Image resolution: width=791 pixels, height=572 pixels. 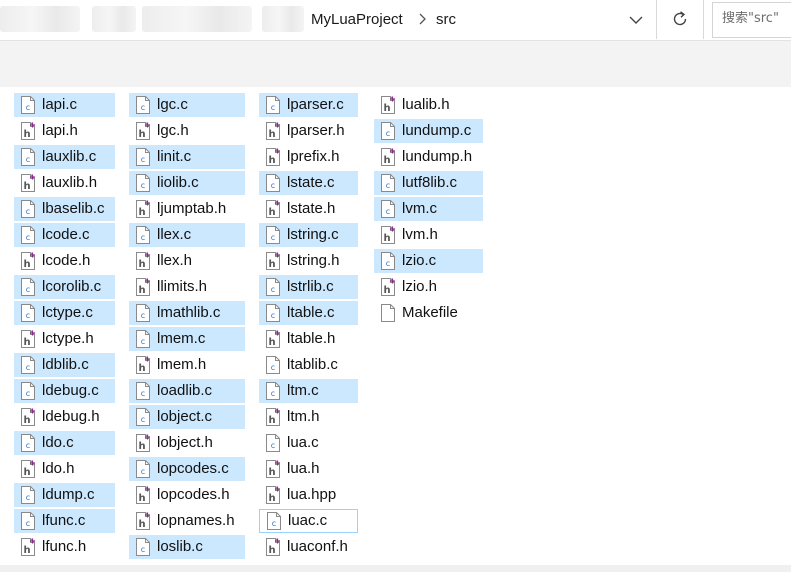 What do you see at coordinates (187, 235) in the screenshot?
I see `file-item: c llex.c` at bounding box center [187, 235].